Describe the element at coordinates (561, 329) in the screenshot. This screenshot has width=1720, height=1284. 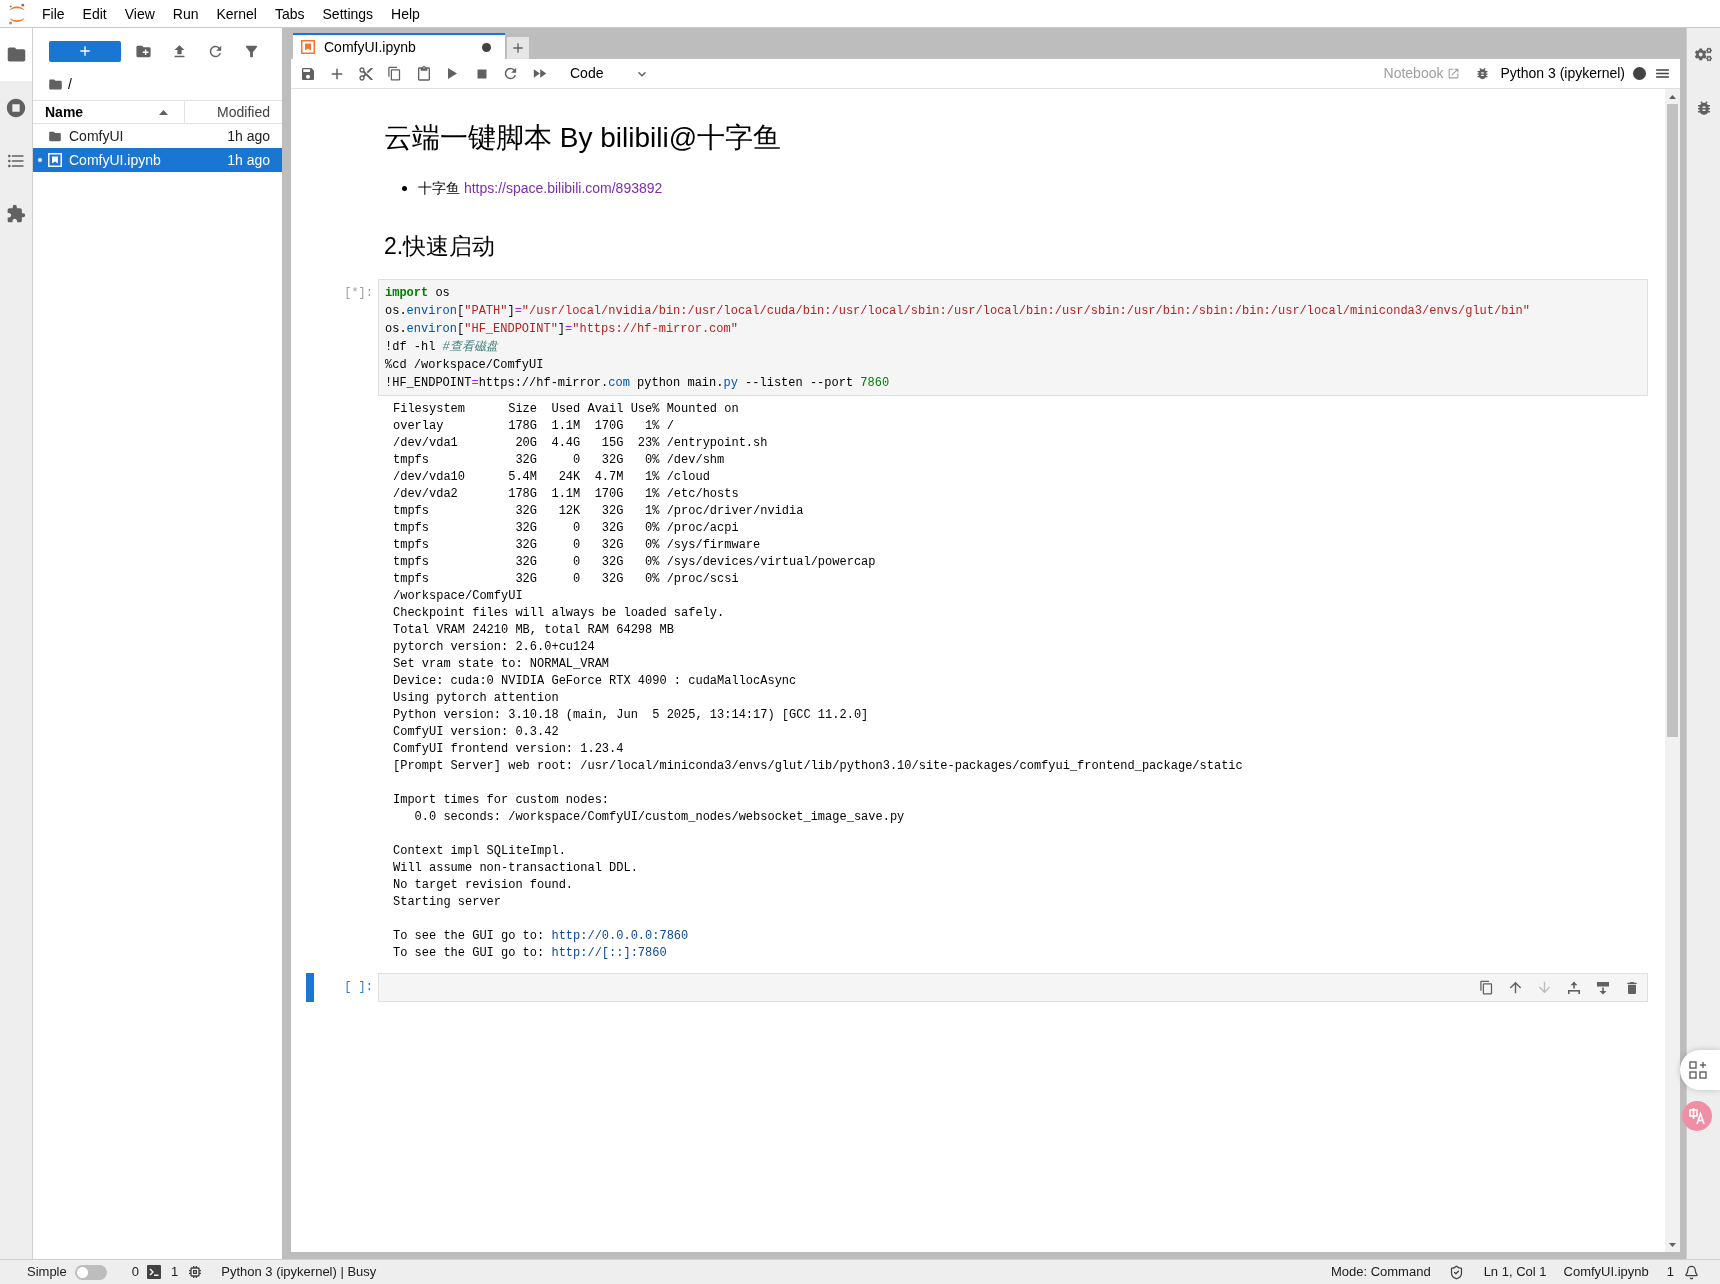
I see `code-line: os.environ["HF_ENDPOINT"]="https://hf-mirror.com"` at that location.